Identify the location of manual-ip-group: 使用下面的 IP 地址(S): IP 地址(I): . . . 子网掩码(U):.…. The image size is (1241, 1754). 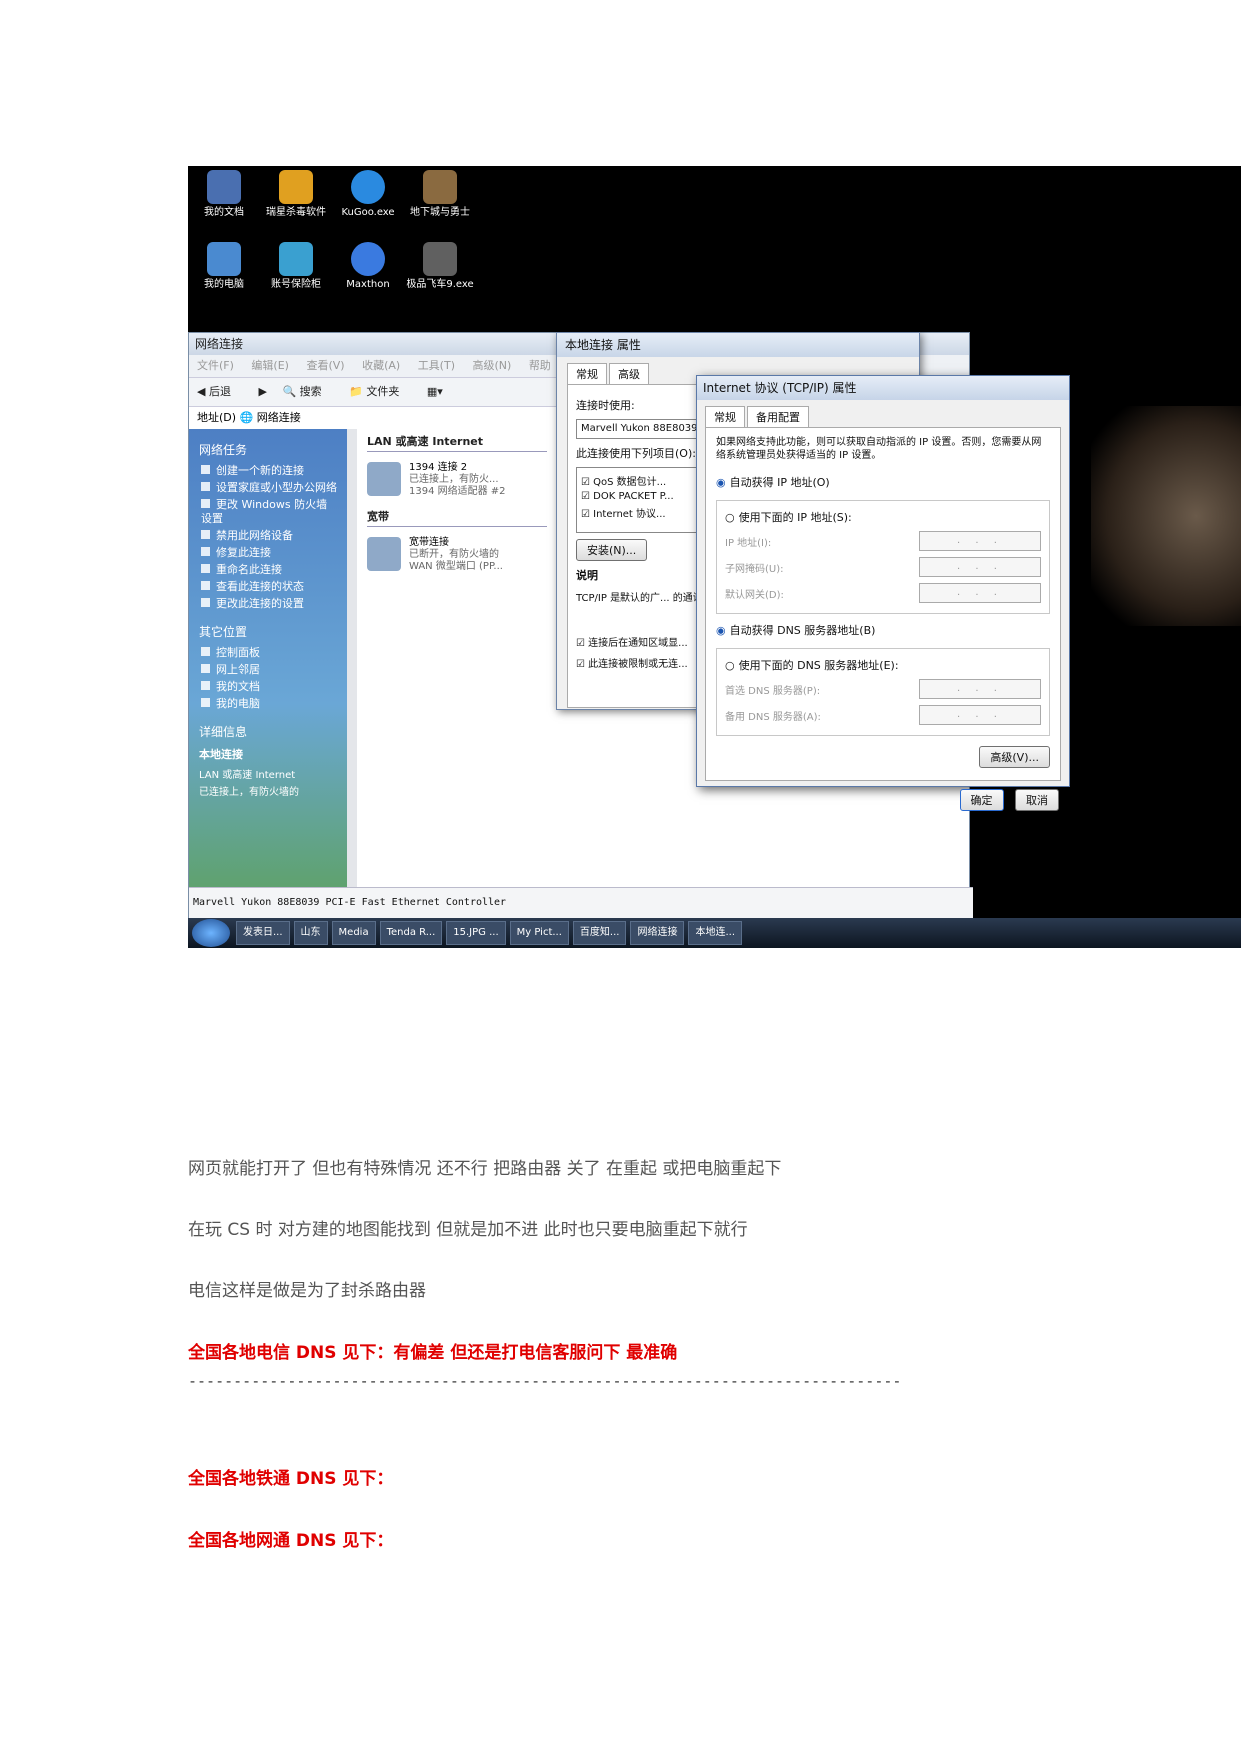
(883, 557).